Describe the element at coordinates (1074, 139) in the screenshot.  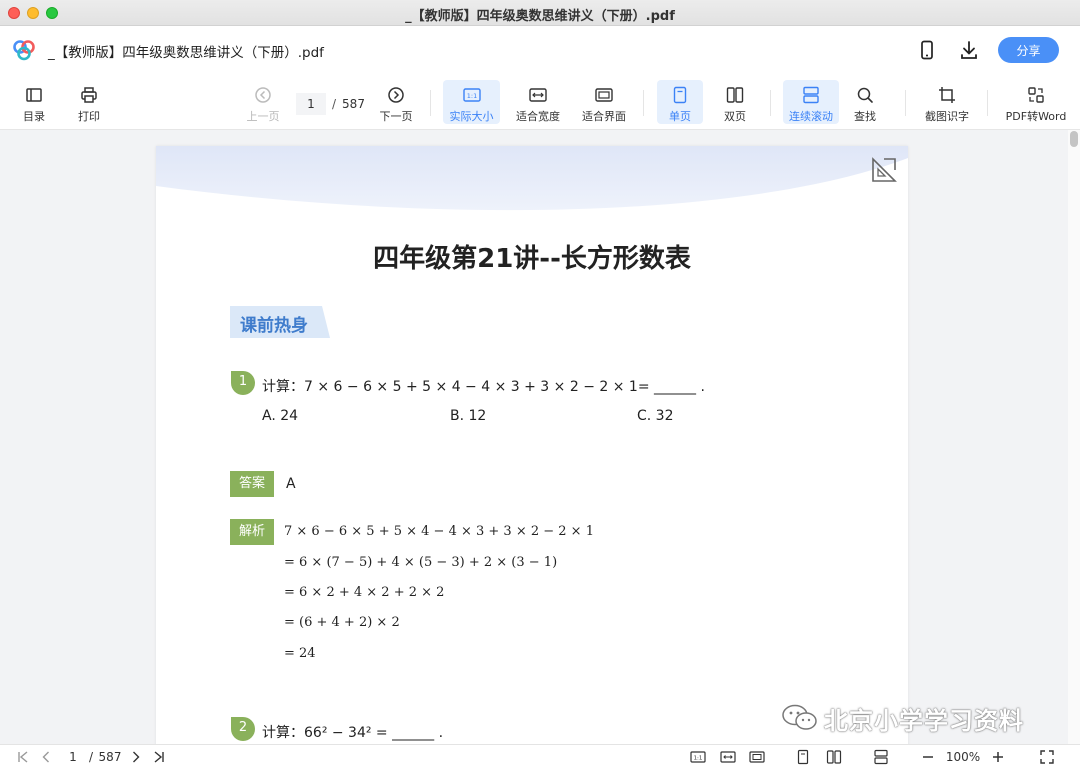
I see `scrollbar-thumb` at that location.